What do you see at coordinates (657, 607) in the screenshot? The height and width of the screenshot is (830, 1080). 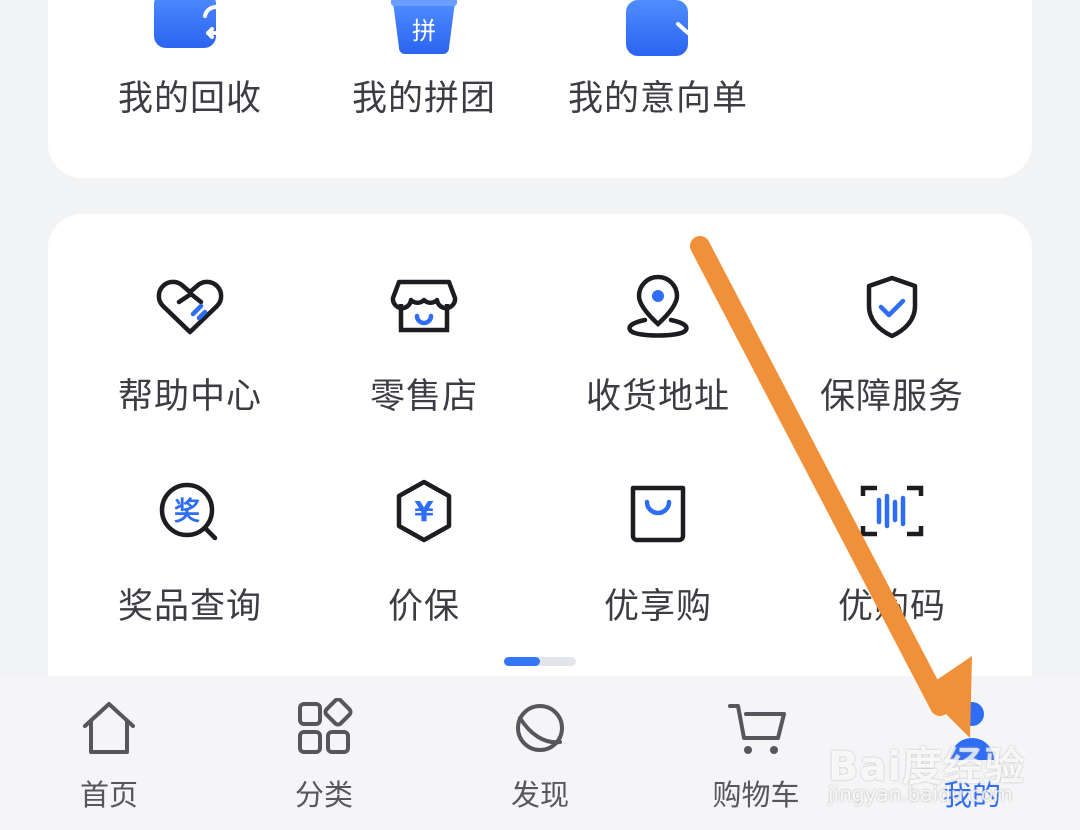 I see `premium-shopping-label: 优享购` at bounding box center [657, 607].